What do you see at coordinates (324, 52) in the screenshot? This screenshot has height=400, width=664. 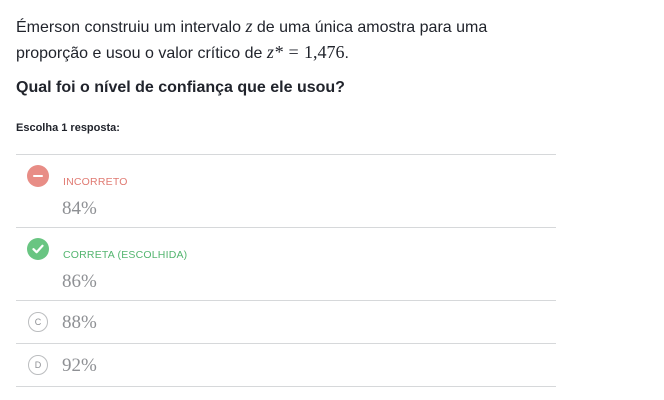 I see `critical-value: 1,476` at bounding box center [324, 52].